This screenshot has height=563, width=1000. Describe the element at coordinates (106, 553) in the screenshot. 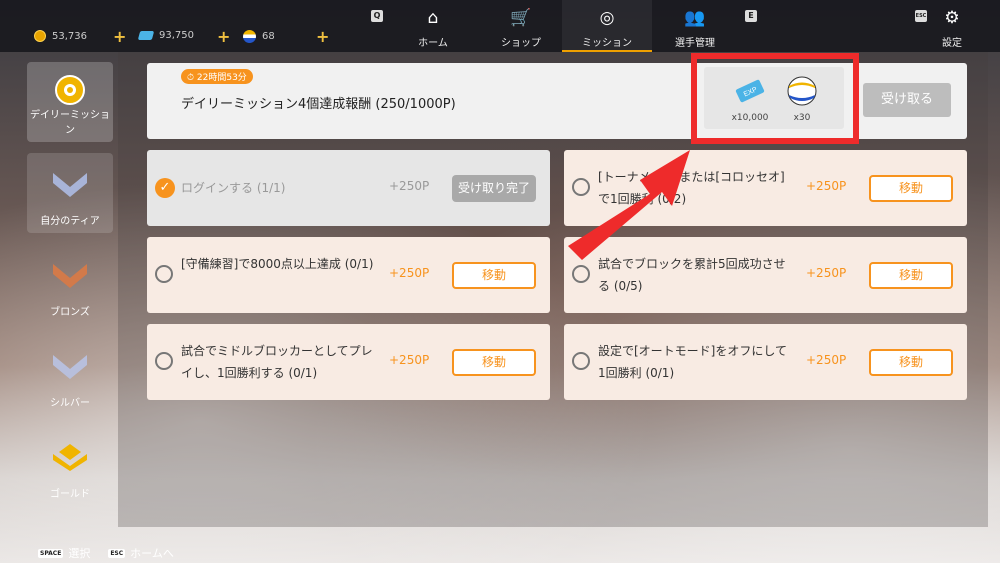

I see `footer-hints: SPACE 選択 ESC ホームへ` at that location.